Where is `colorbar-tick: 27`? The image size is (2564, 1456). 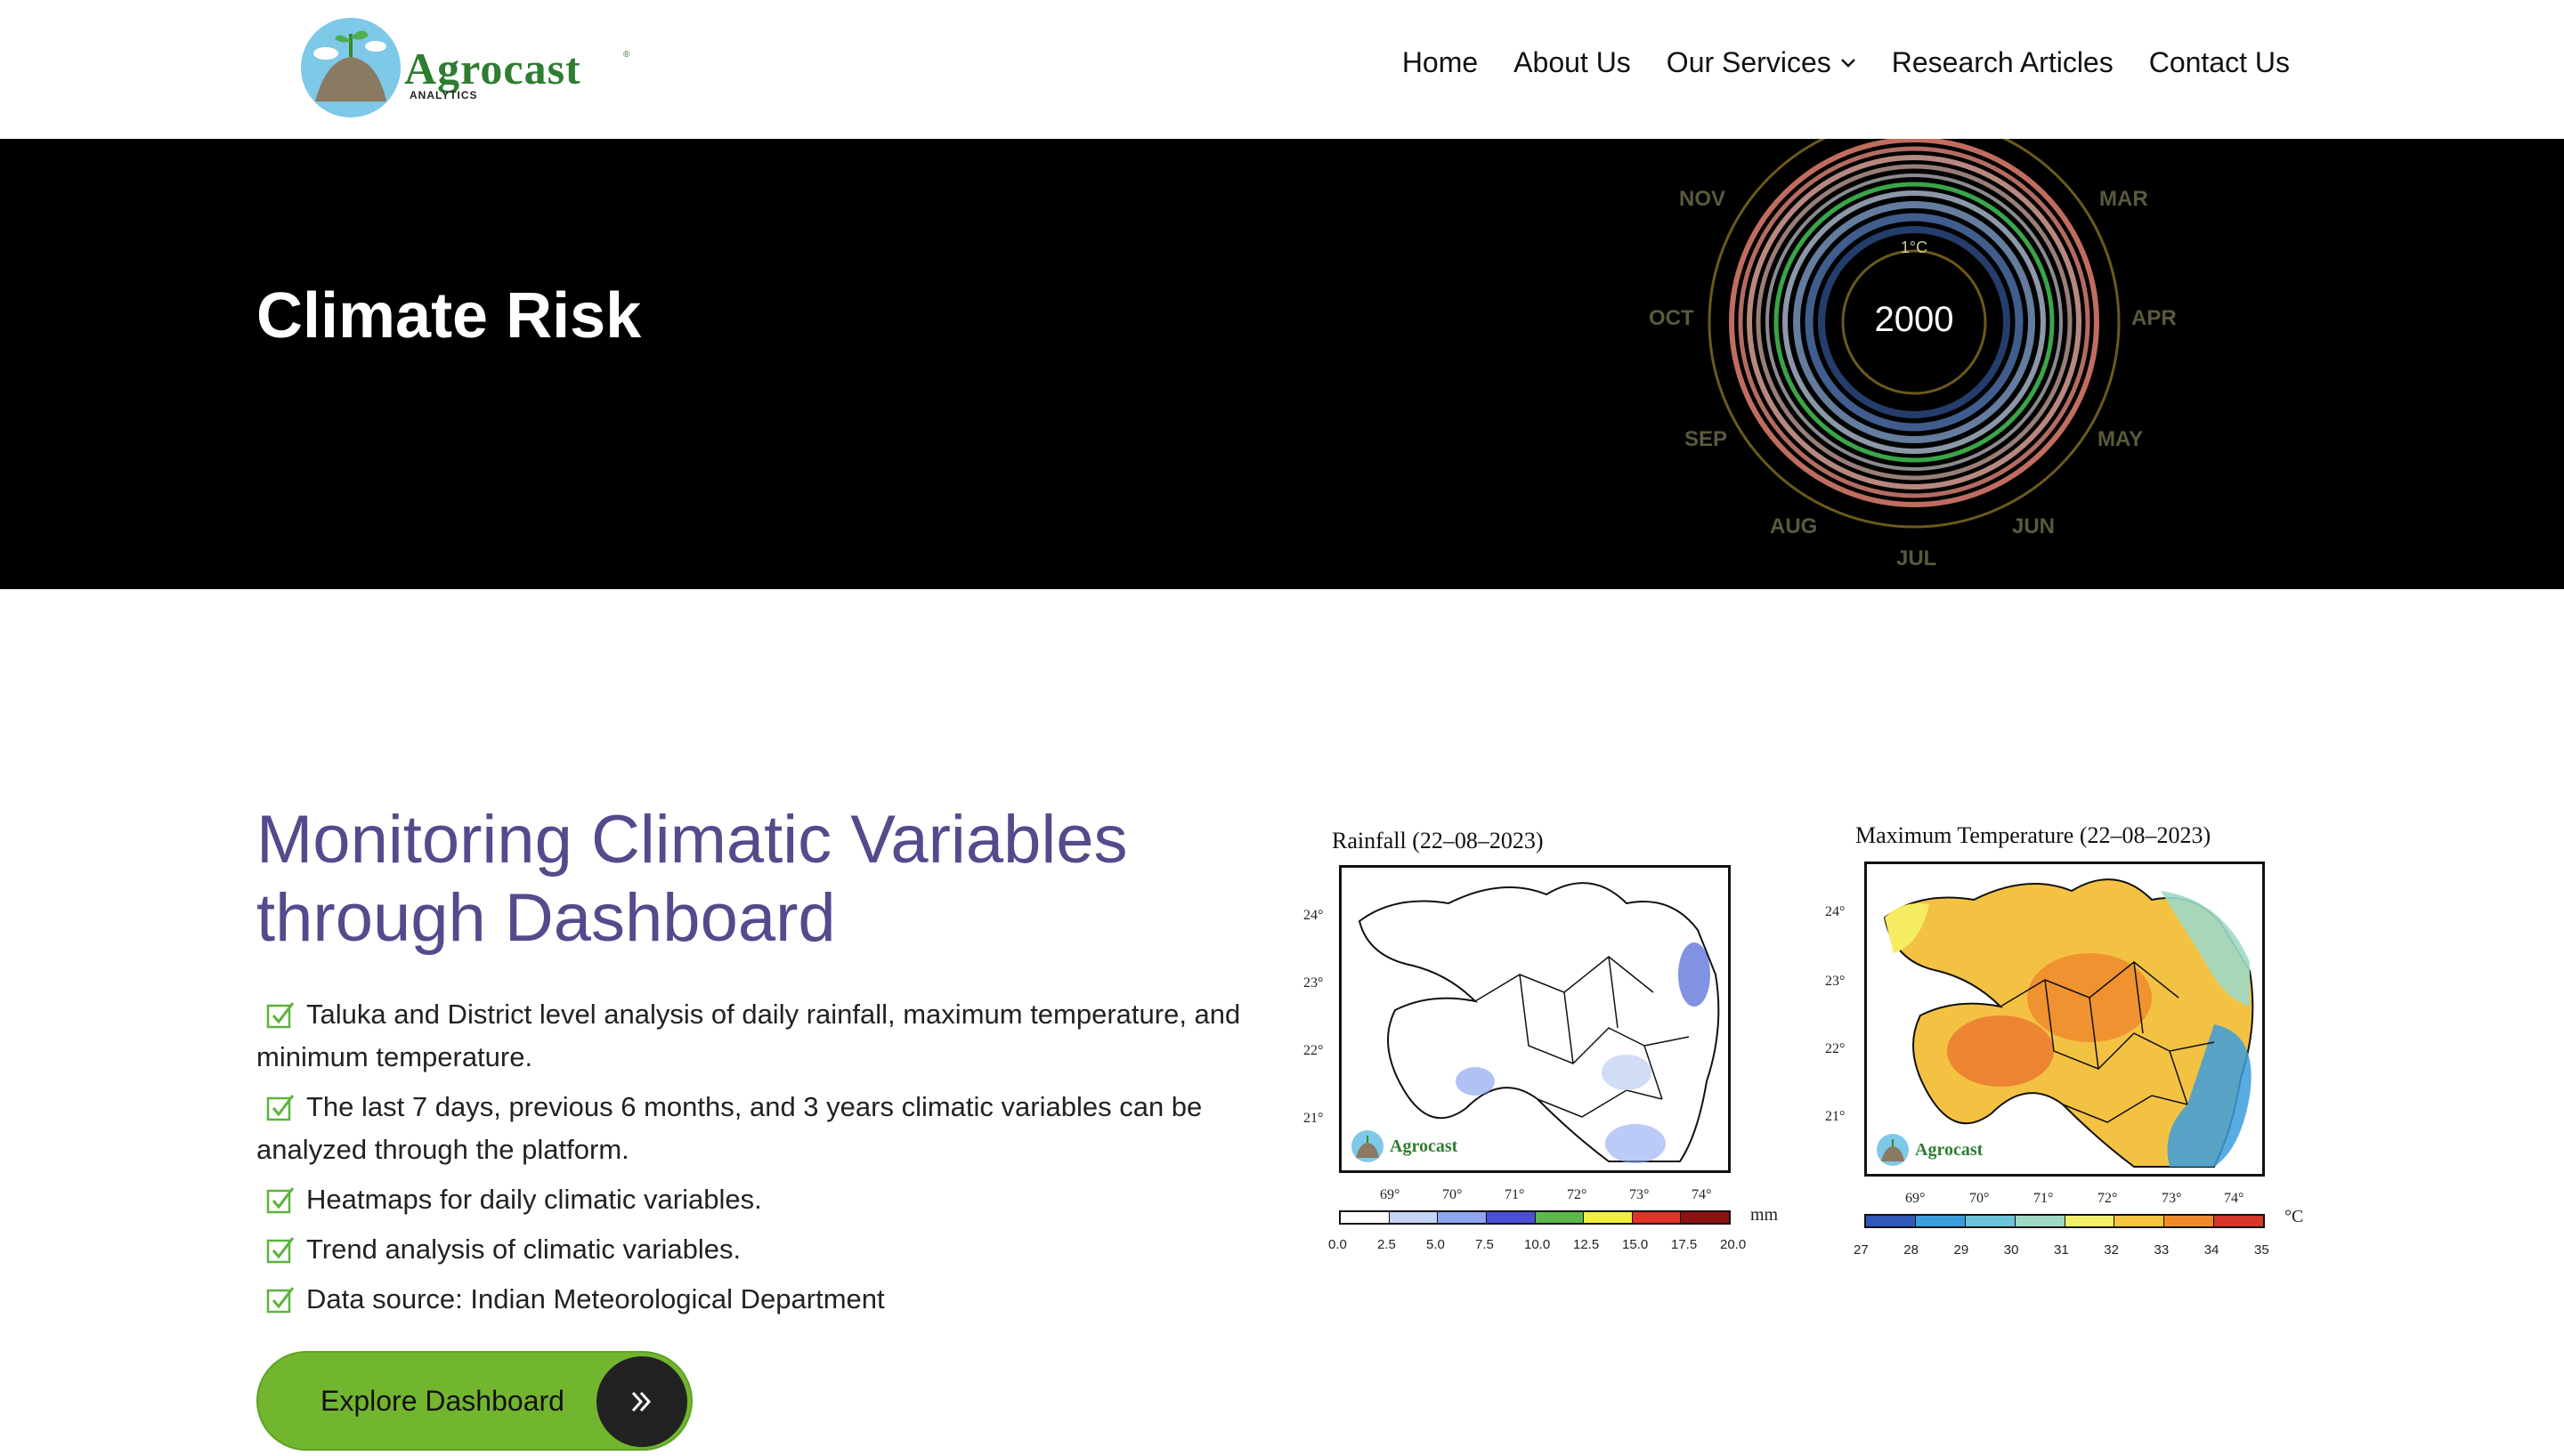 colorbar-tick: 27 is located at coordinates (1861, 1250).